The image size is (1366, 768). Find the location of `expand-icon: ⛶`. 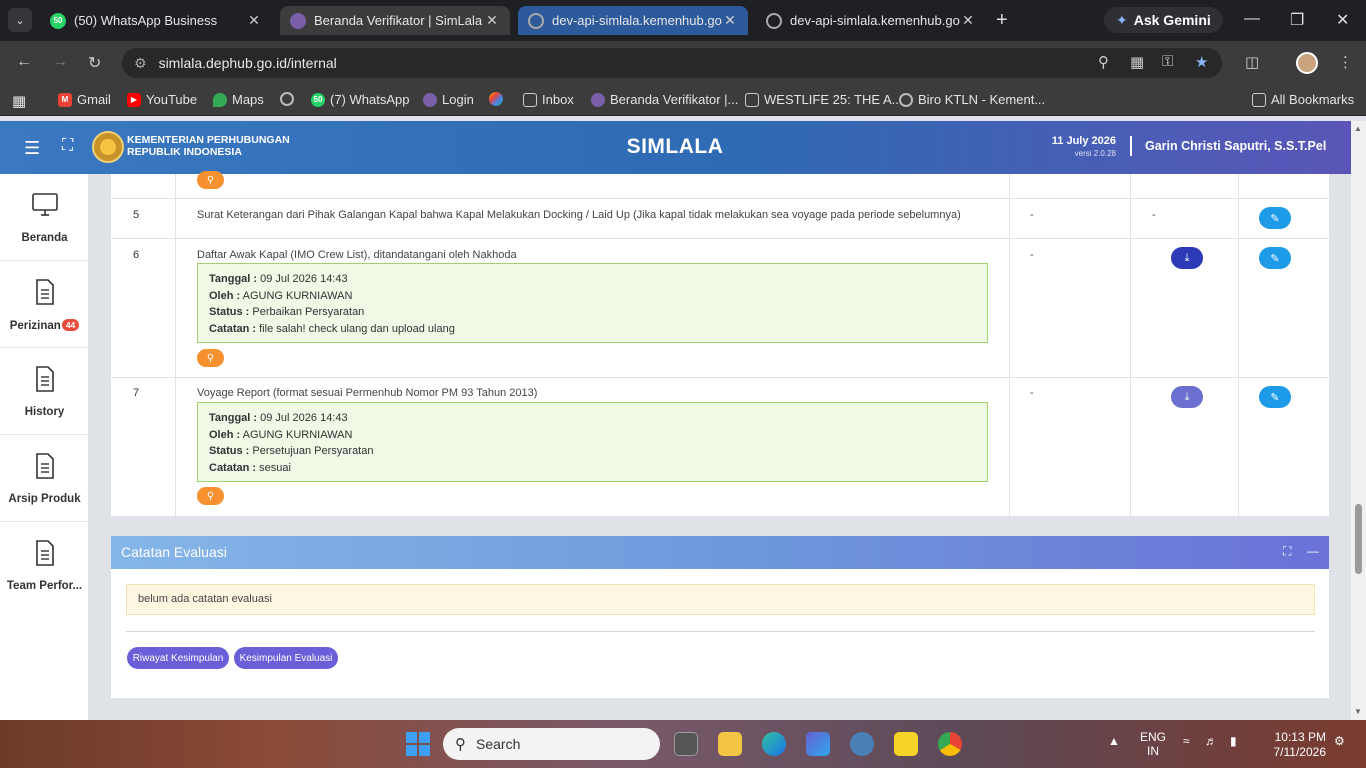

expand-icon: ⛶ is located at coordinates (1287, 551).